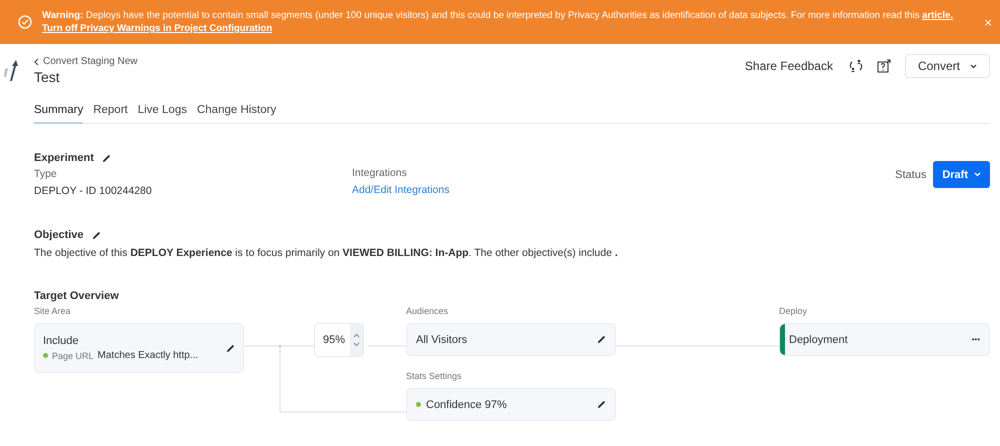  I want to click on node-label: Deploy, so click(793, 311).